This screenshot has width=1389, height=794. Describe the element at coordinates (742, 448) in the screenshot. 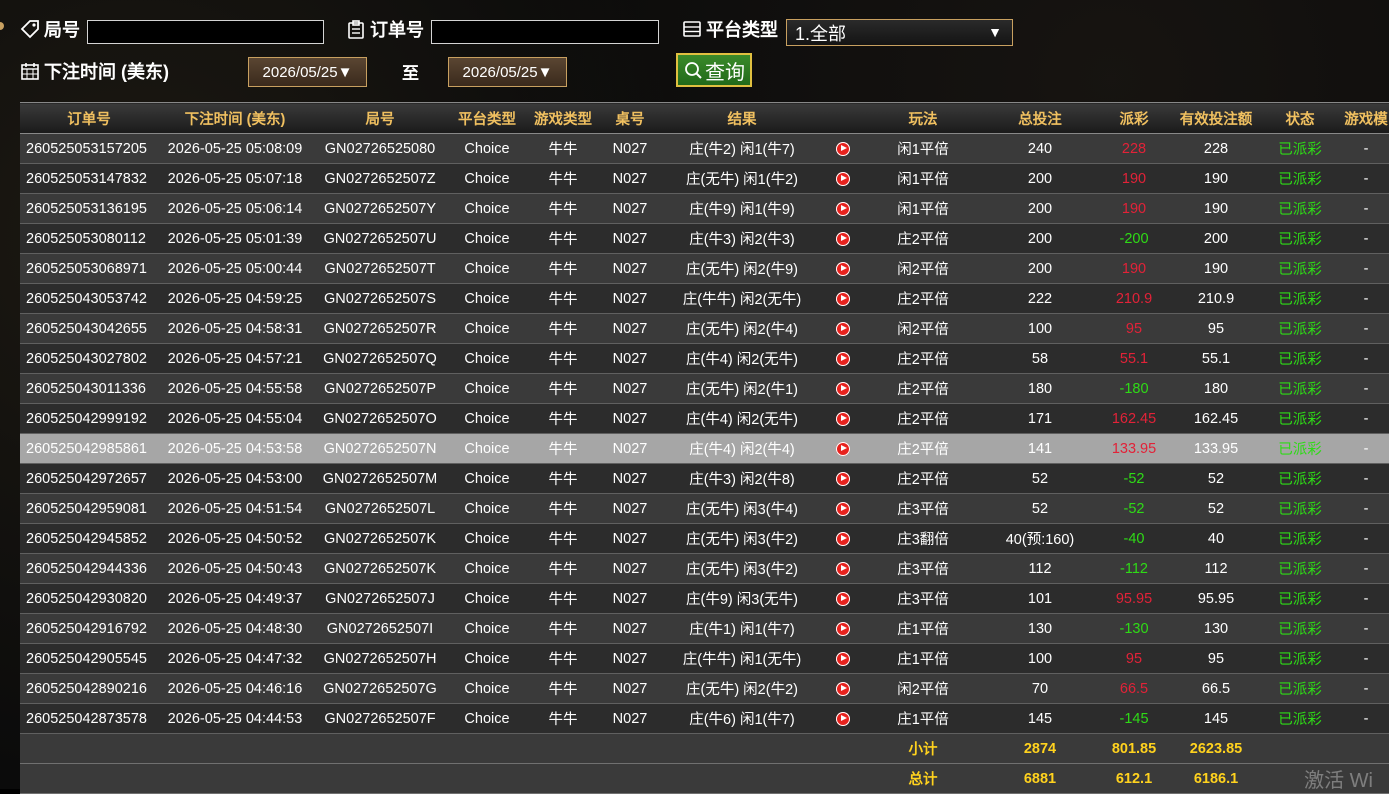

I see `result-cell: 庄(牛4) 闲2(牛4)` at that location.